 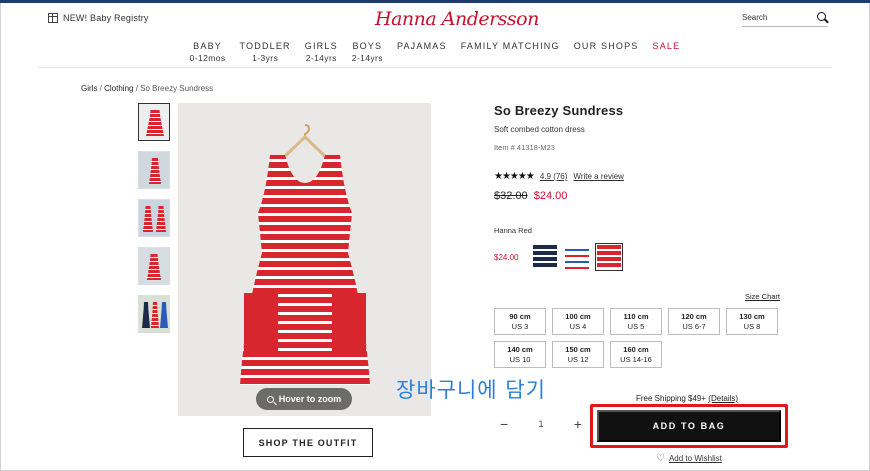 I want to click on size-option-150: 150 cm US 12, so click(x=578, y=354).